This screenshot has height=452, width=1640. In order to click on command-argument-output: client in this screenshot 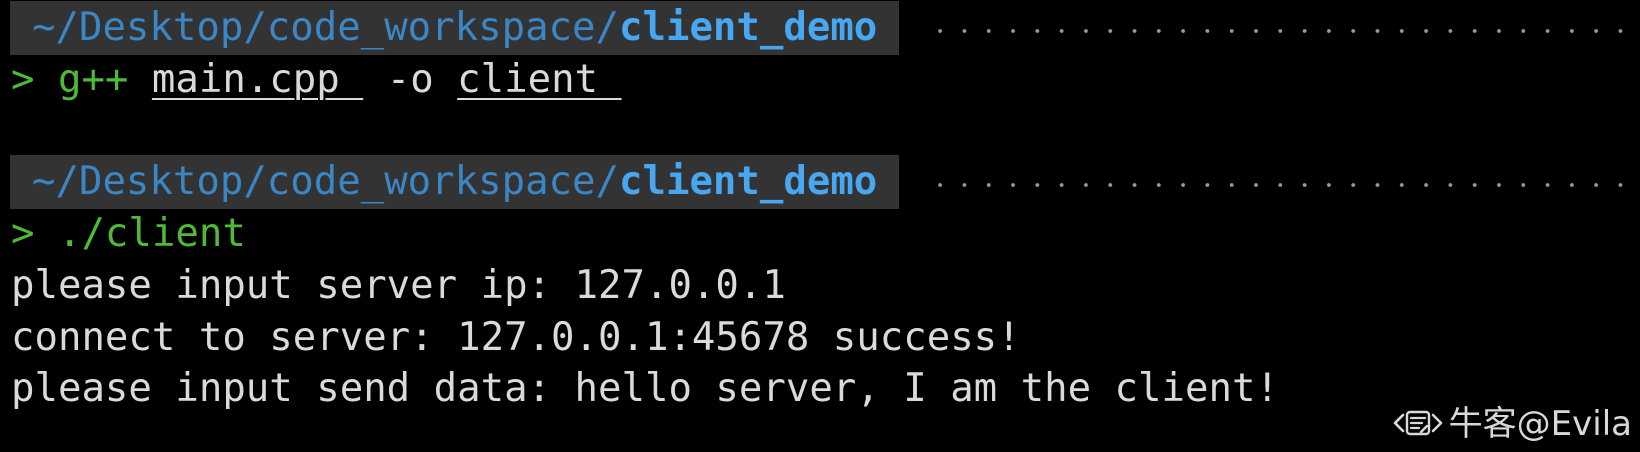, I will do `click(539, 79)`.